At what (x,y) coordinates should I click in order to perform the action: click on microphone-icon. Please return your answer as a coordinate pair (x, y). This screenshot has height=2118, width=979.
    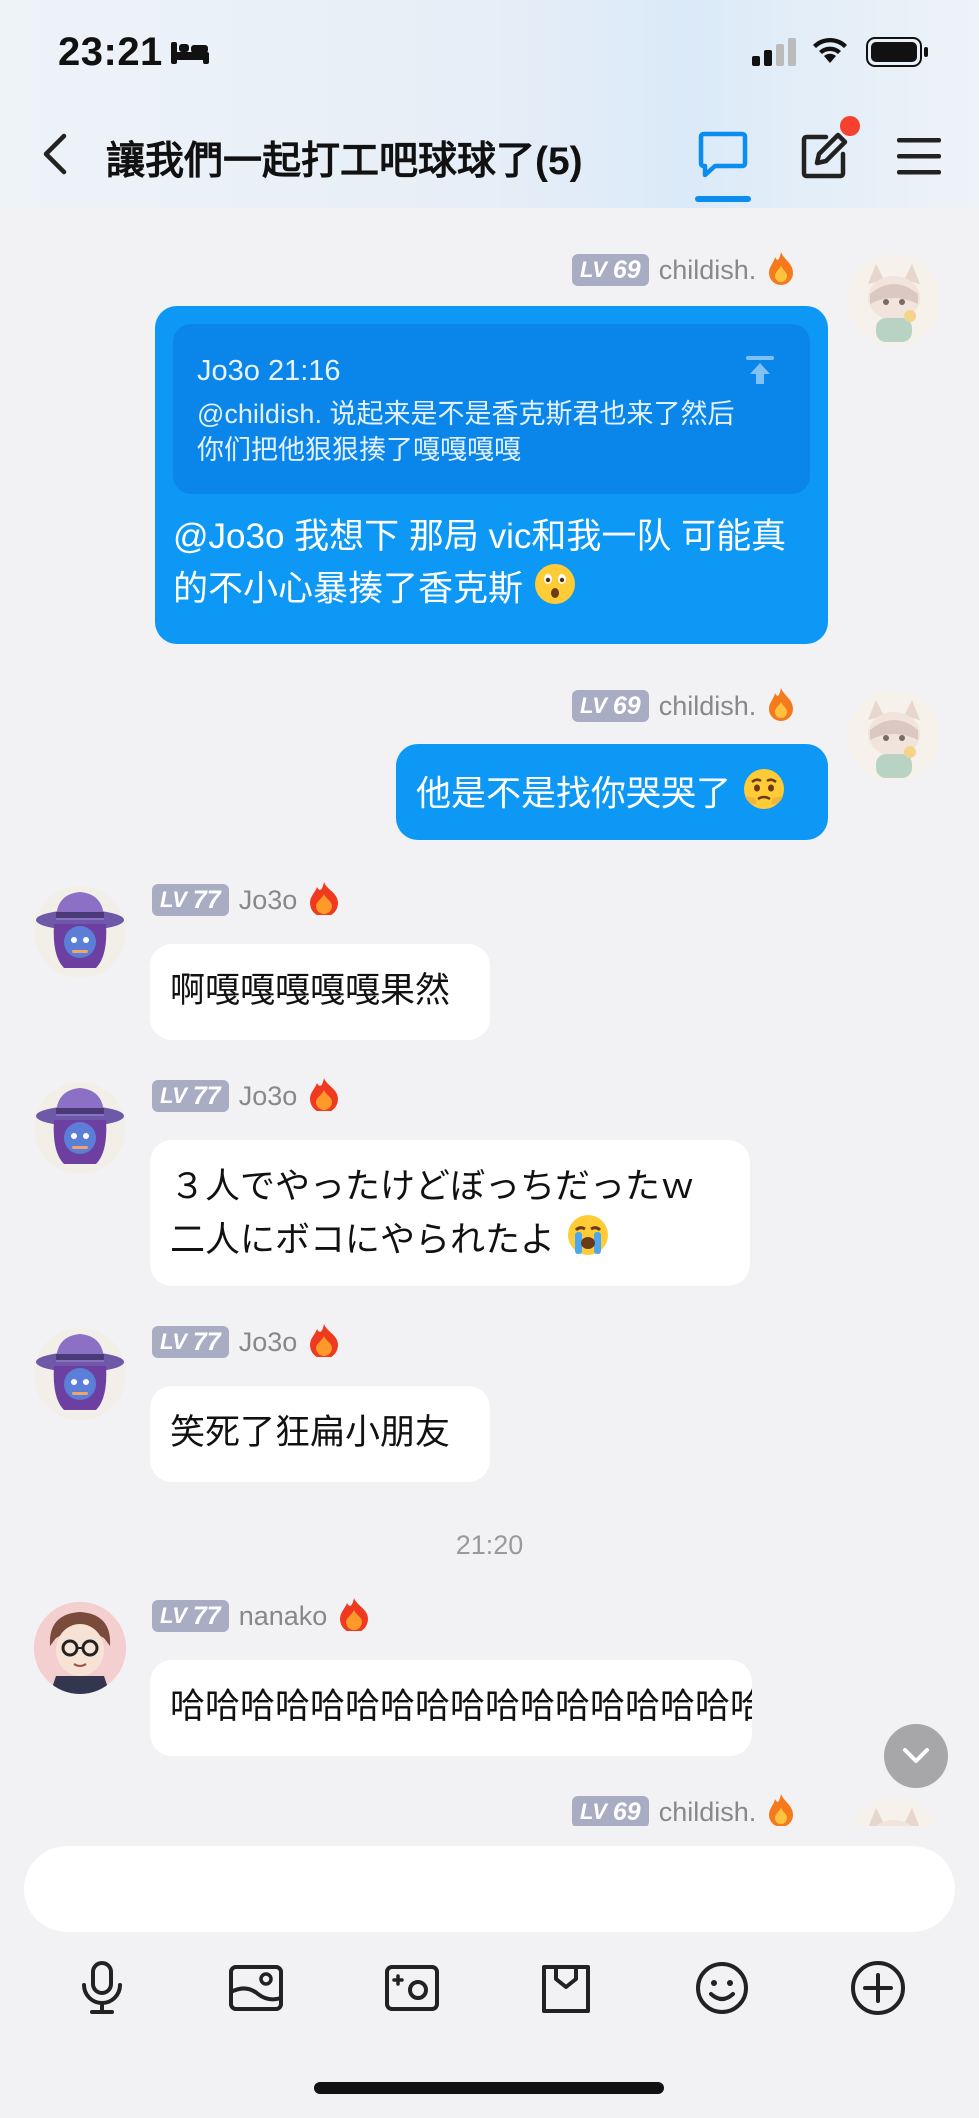
    Looking at the image, I should click on (102, 1988).